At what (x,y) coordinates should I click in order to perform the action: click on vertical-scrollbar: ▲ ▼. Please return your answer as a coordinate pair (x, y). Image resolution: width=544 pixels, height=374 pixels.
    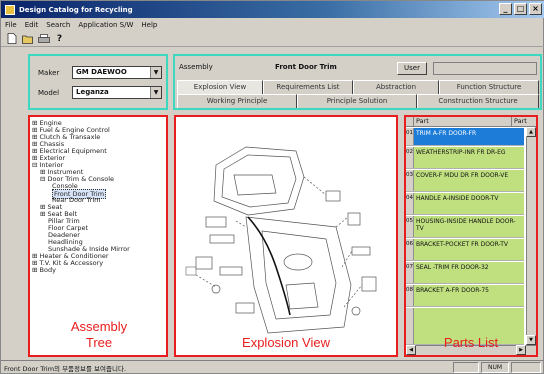
    Looking at the image, I should click on (531, 236).